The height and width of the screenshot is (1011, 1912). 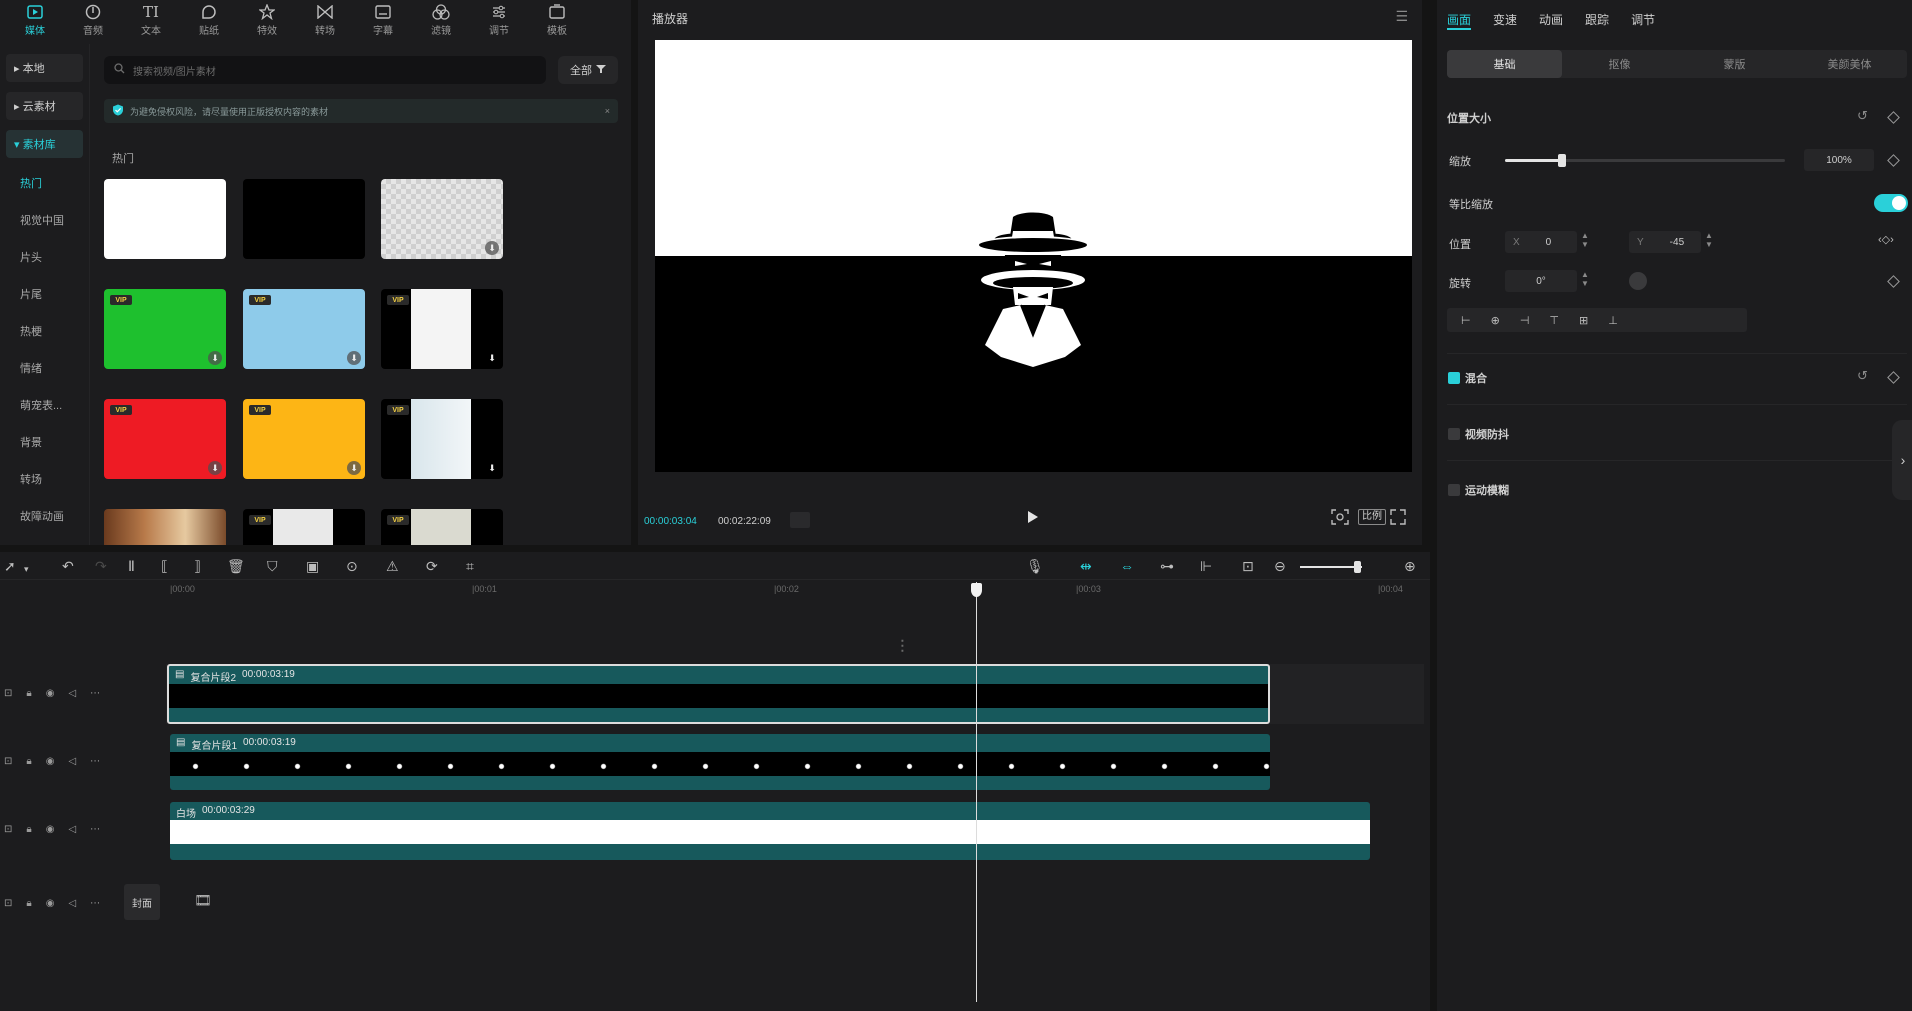 I want to click on asset-light-paper: VIP ⬇, so click(x=442, y=439).